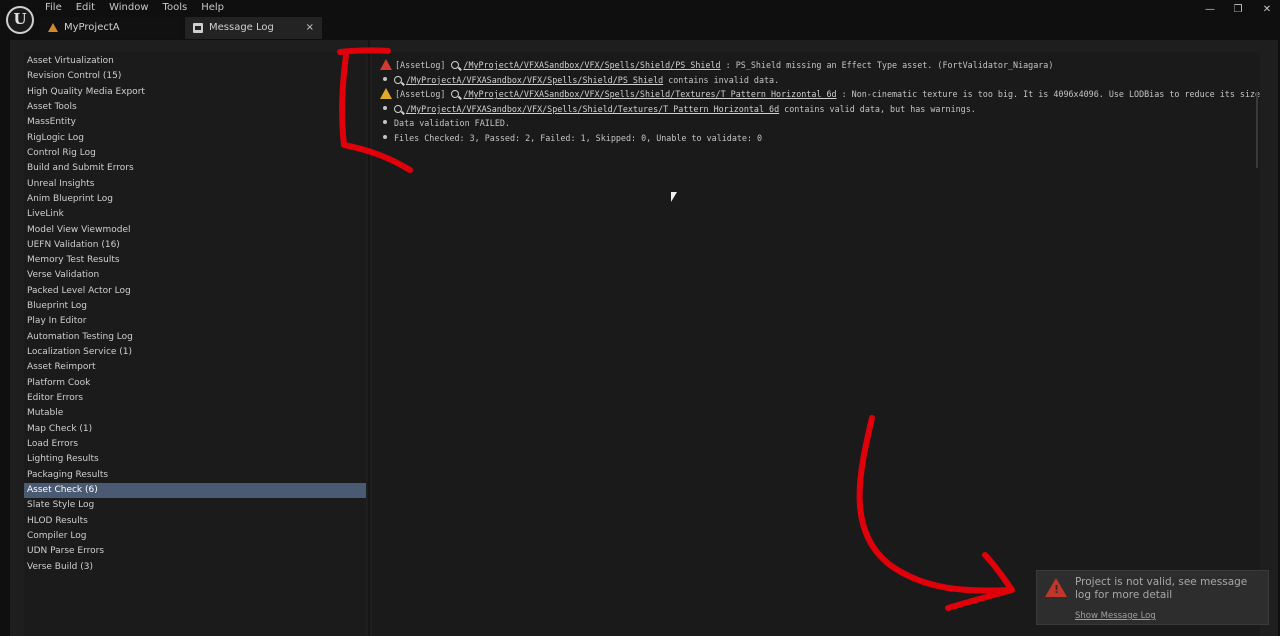 The width and height of the screenshot is (1280, 636). What do you see at coordinates (1238, 10) in the screenshot?
I see `maximize-icon: ❐` at bounding box center [1238, 10].